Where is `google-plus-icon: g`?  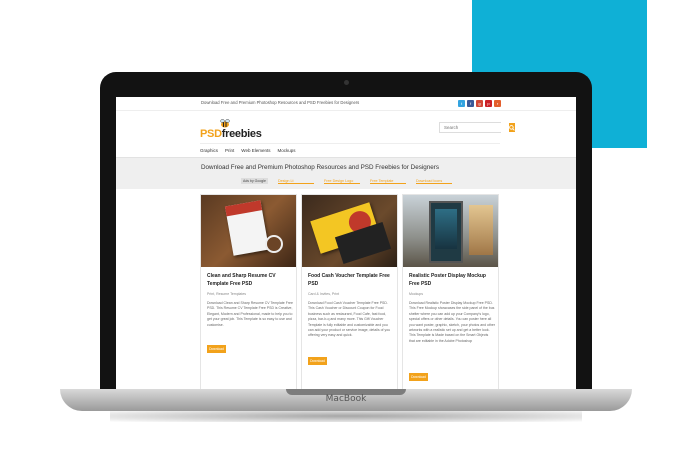
google-plus-icon: g is located at coordinates (479, 103).